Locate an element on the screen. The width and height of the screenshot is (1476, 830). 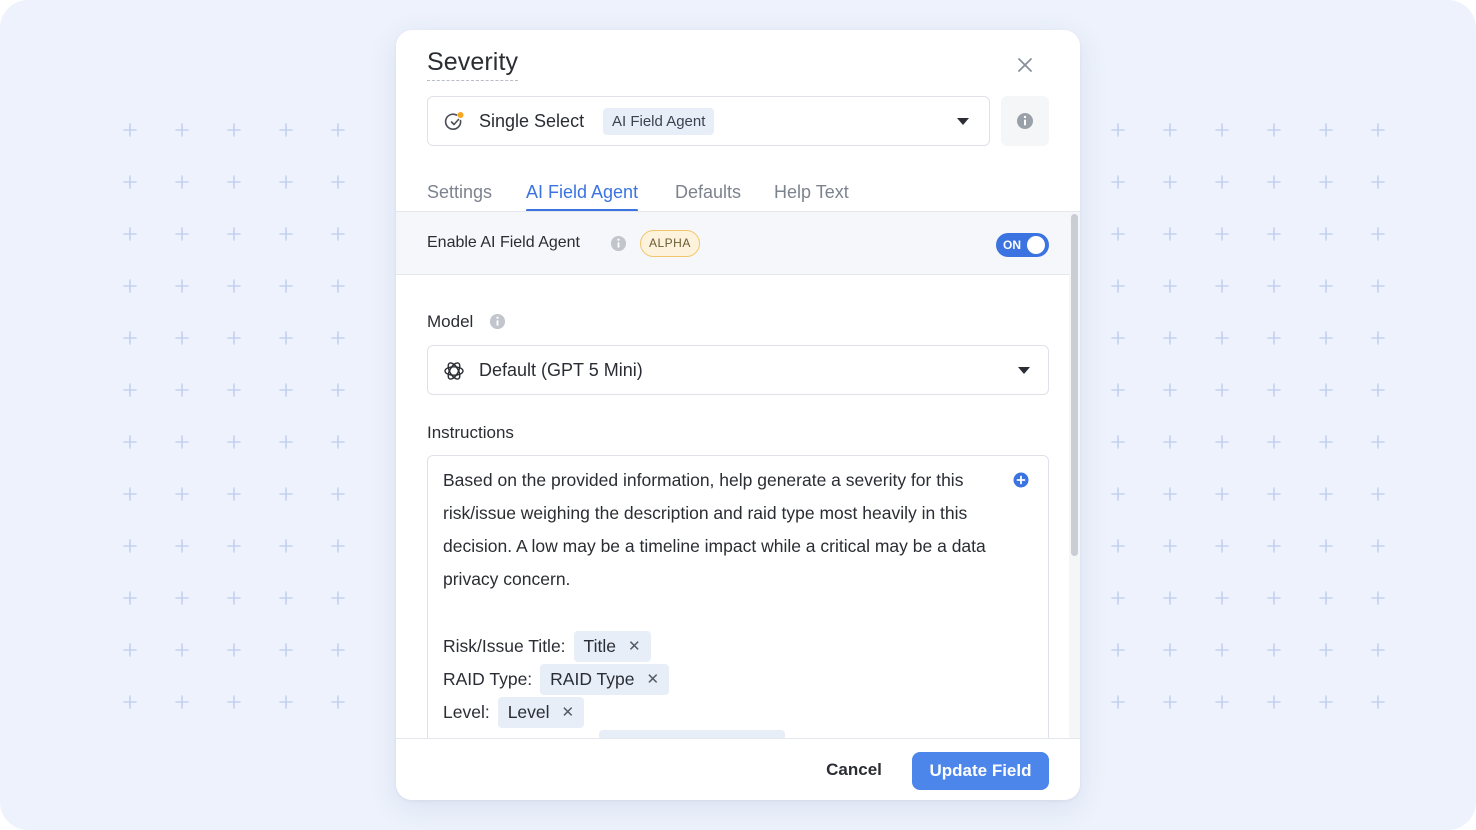
alpha-badge: ALPHA is located at coordinates (670, 243).